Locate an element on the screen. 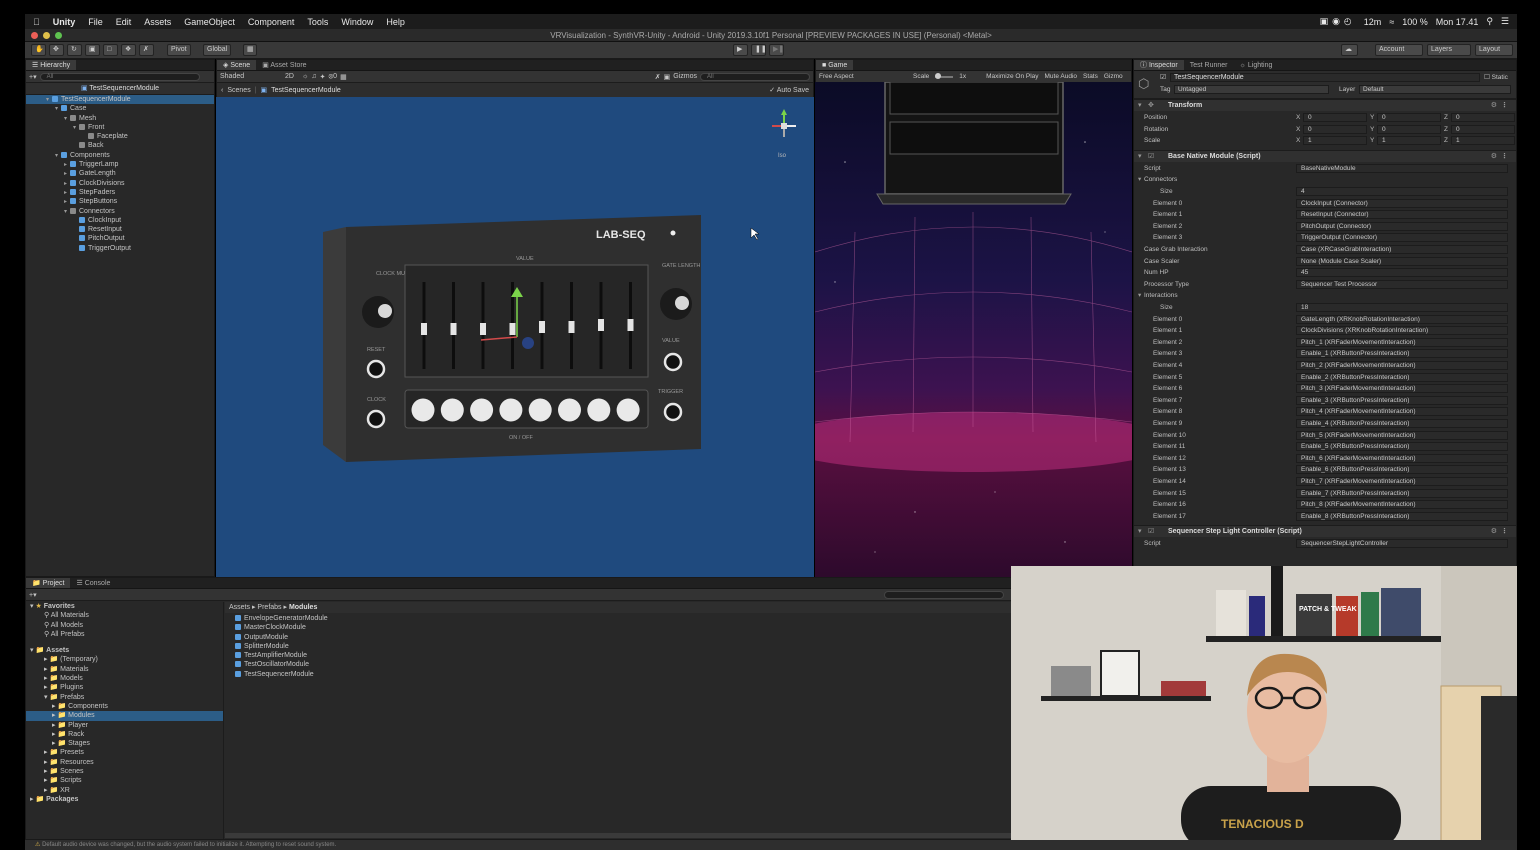  field-value: Enable_4 (XRButtonPressInteraction) is located at coordinates (1402, 423).